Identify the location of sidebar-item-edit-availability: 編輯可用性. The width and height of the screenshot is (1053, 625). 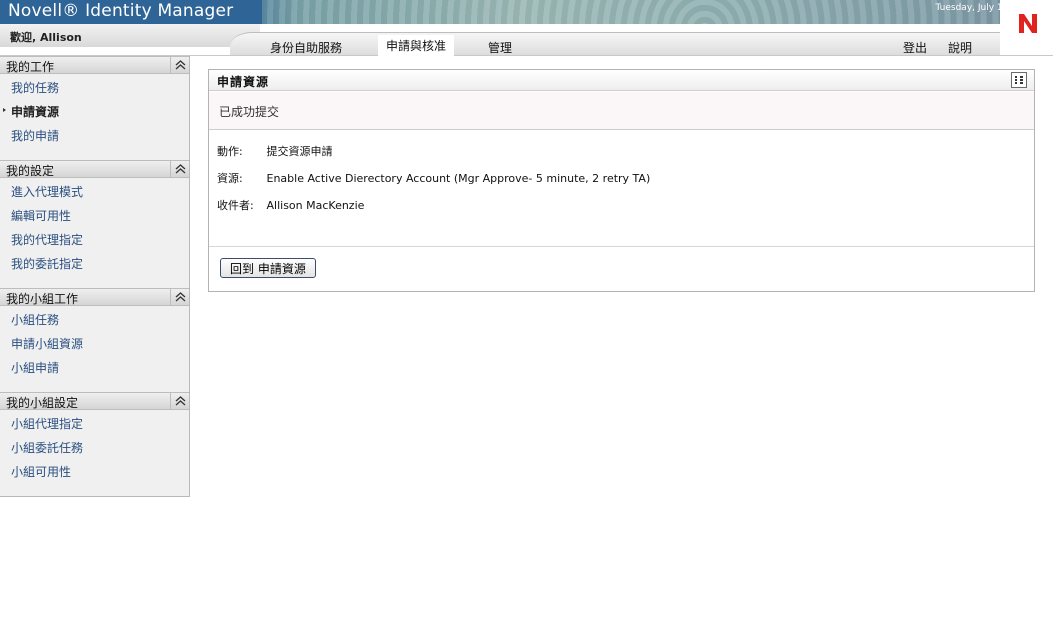
(94, 214).